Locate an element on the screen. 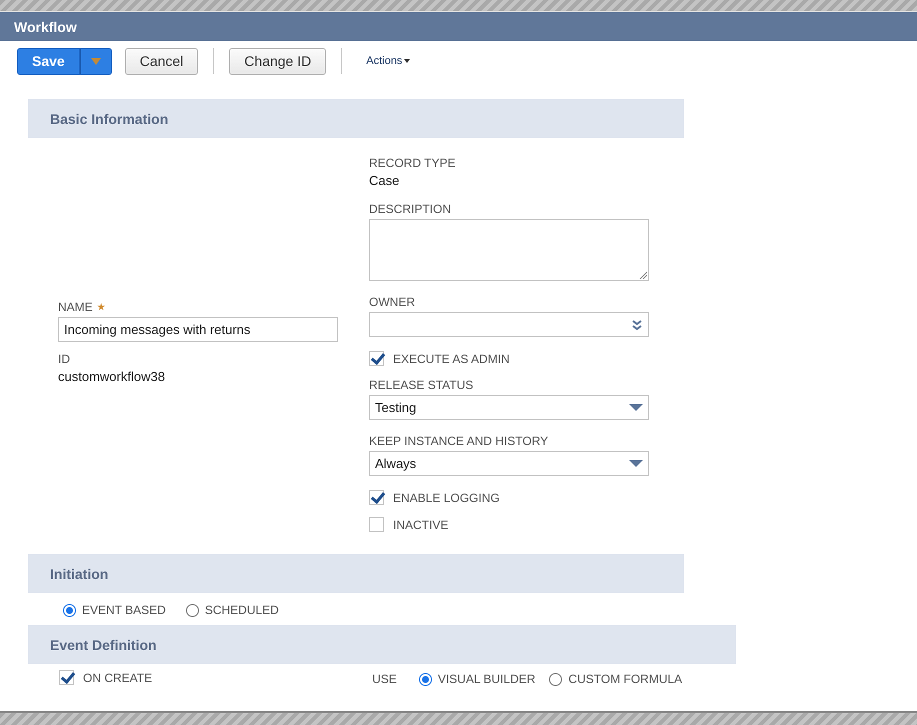 Image resolution: width=917 pixels, height=725 pixels. field-label: NAME is located at coordinates (75, 307).